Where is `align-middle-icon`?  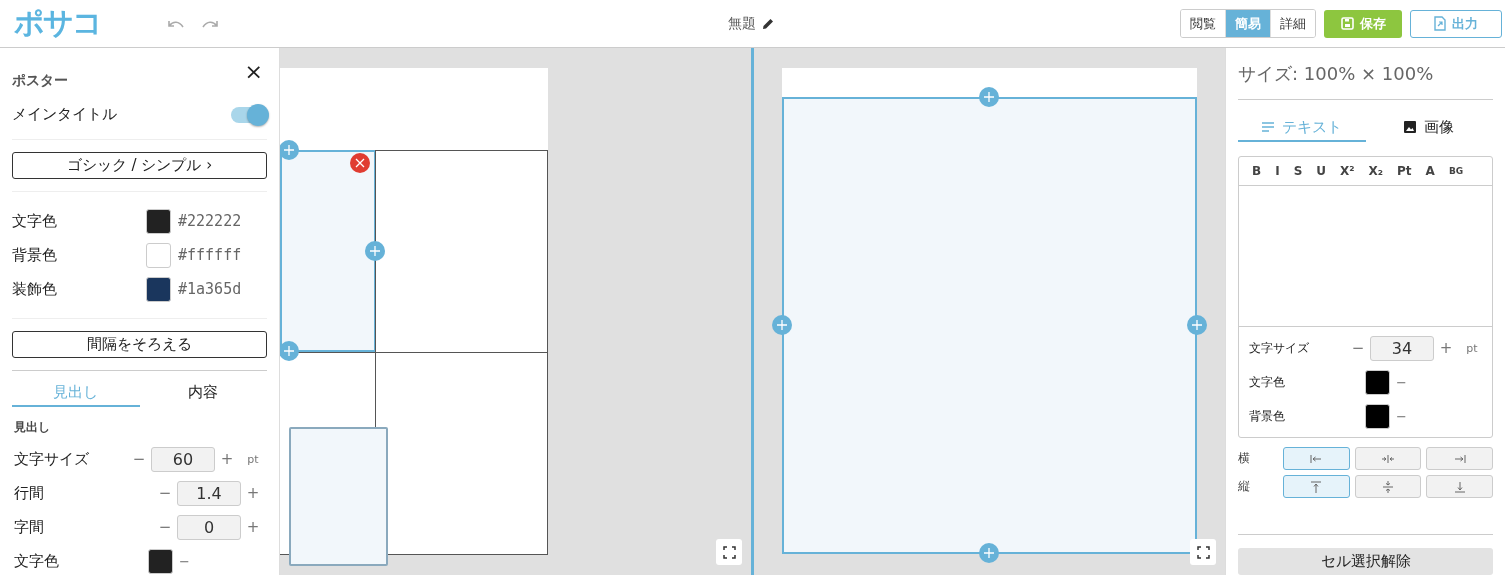
align-middle-icon is located at coordinates (1388, 486).